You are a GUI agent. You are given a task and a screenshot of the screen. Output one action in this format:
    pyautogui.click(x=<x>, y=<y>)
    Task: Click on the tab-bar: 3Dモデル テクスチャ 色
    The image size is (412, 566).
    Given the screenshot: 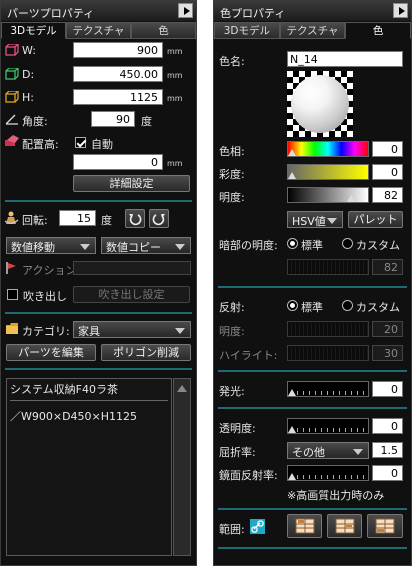 What is the action you would take?
    pyautogui.click(x=313, y=30)
    